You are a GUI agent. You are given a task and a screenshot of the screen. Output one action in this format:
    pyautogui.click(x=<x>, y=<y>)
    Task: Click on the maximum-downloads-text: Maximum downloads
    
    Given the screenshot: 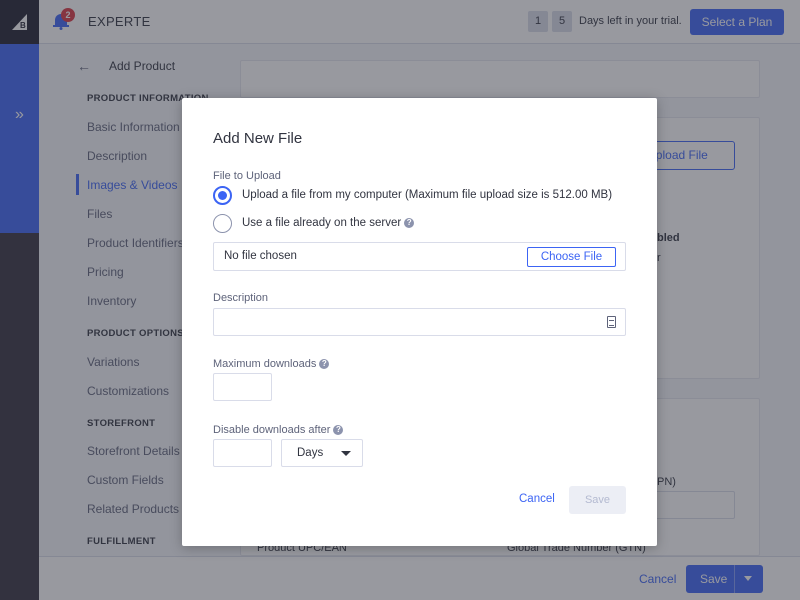 What is the action you would take?
    pyautogui.click(x=265, y=364)
    